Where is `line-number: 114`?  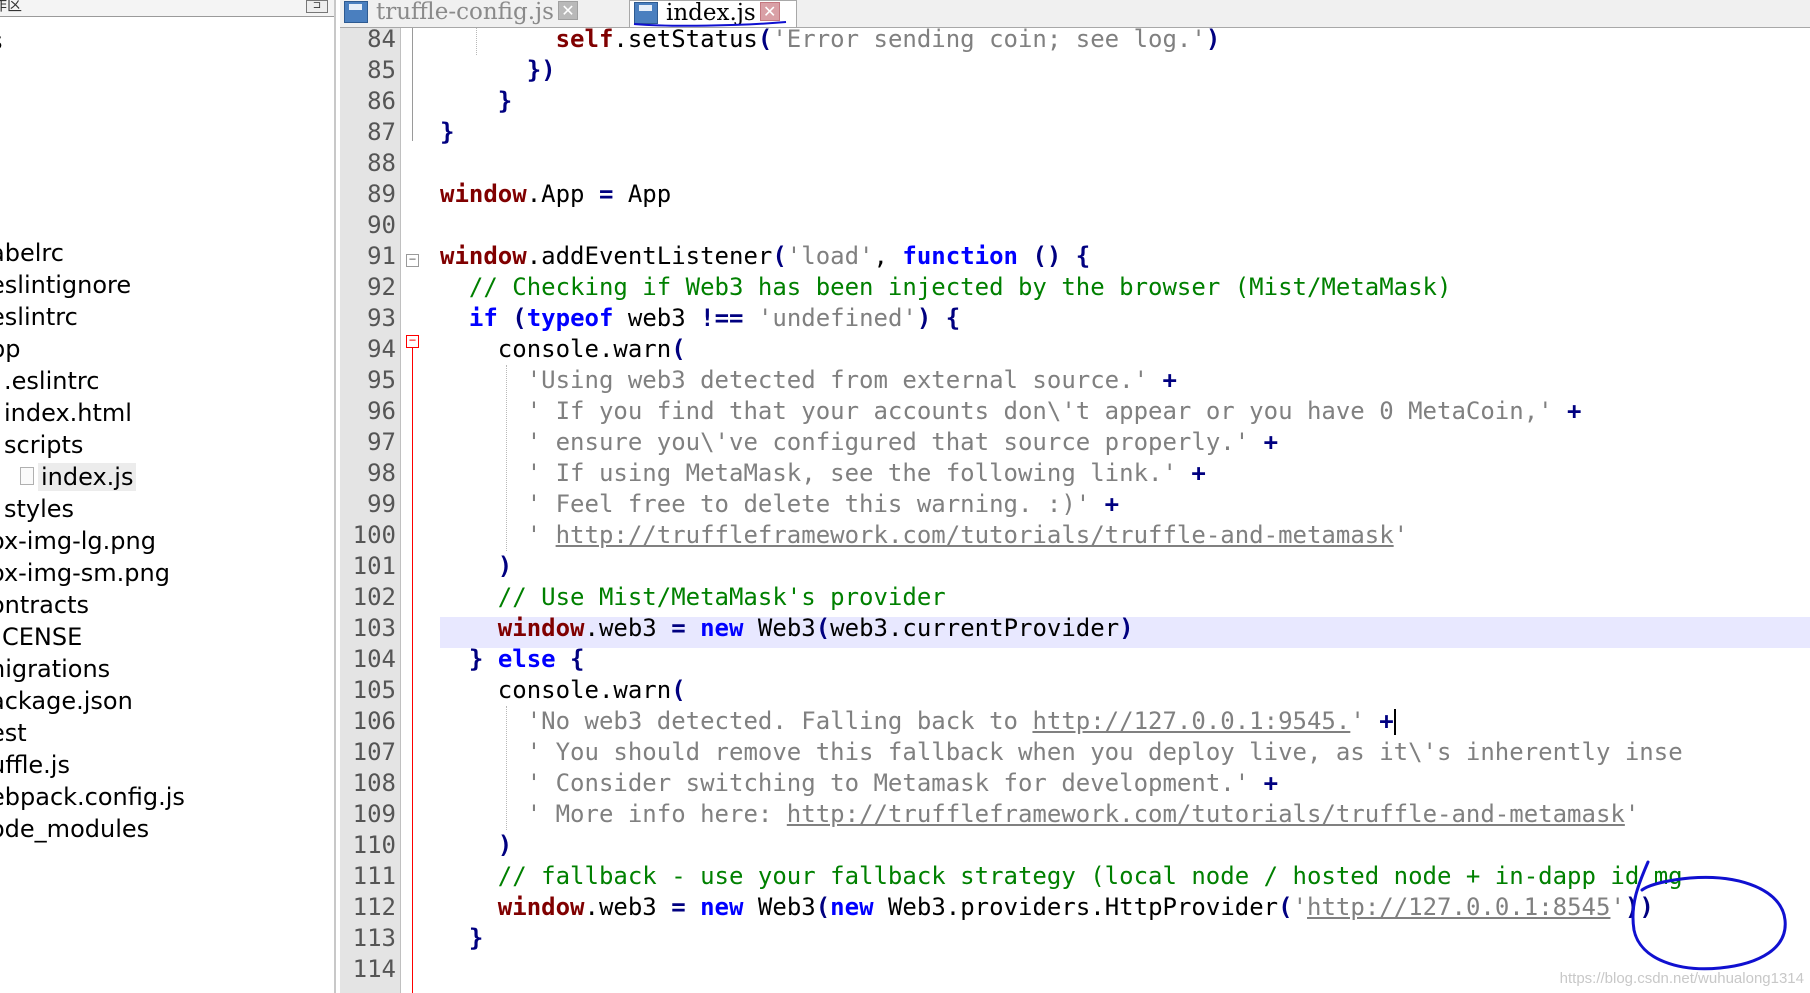
line-number: 114 is located at coordinates (374, 969).